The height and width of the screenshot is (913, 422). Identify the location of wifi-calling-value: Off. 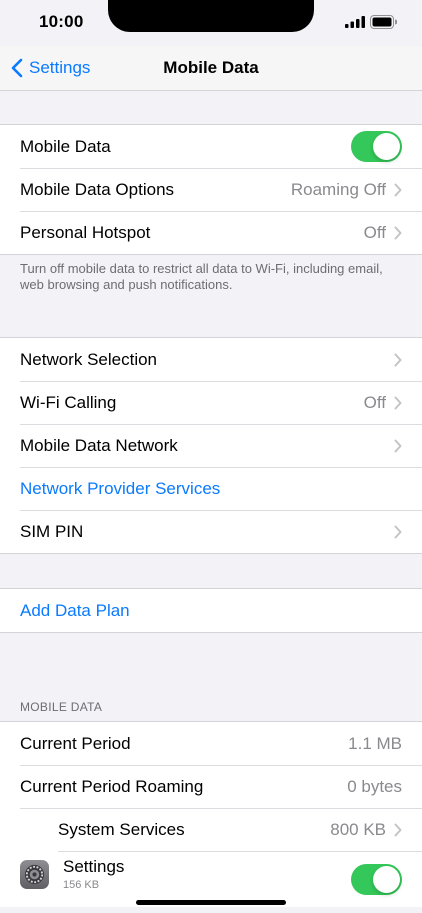
(374, 402).